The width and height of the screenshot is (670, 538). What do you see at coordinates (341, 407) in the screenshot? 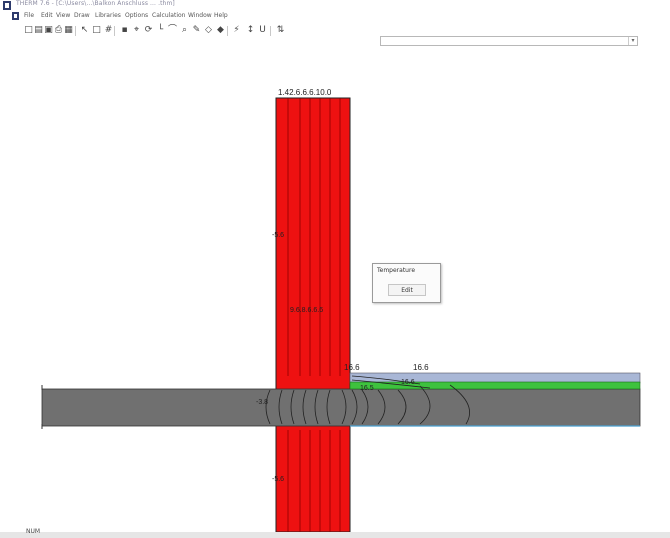
I see `slab-region` at bounding box center [341, 407].